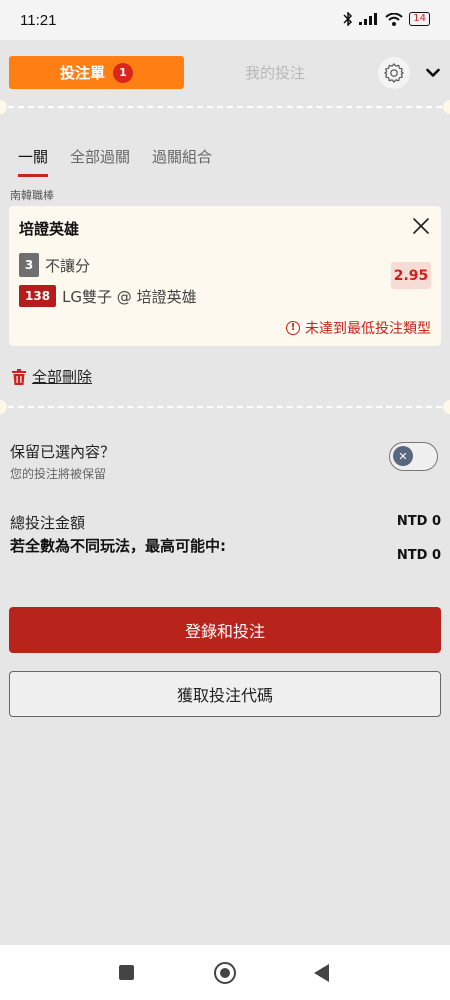 Image resolution: width=450 pixels, height=1000 pixels. I want to click on keep-selection-toggle: ✕, so click(413, 456).